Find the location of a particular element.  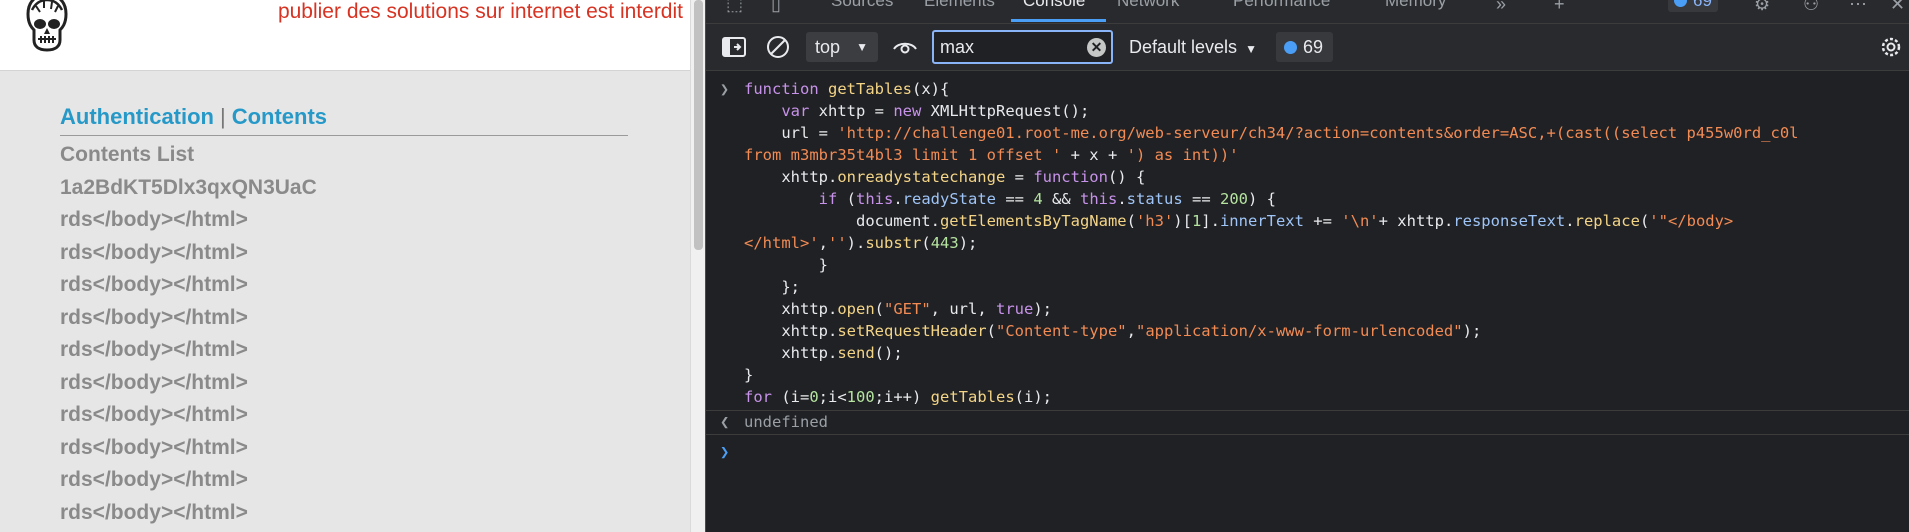

close-devtools-icon: ✕ is located at coordinates (1897, 7).